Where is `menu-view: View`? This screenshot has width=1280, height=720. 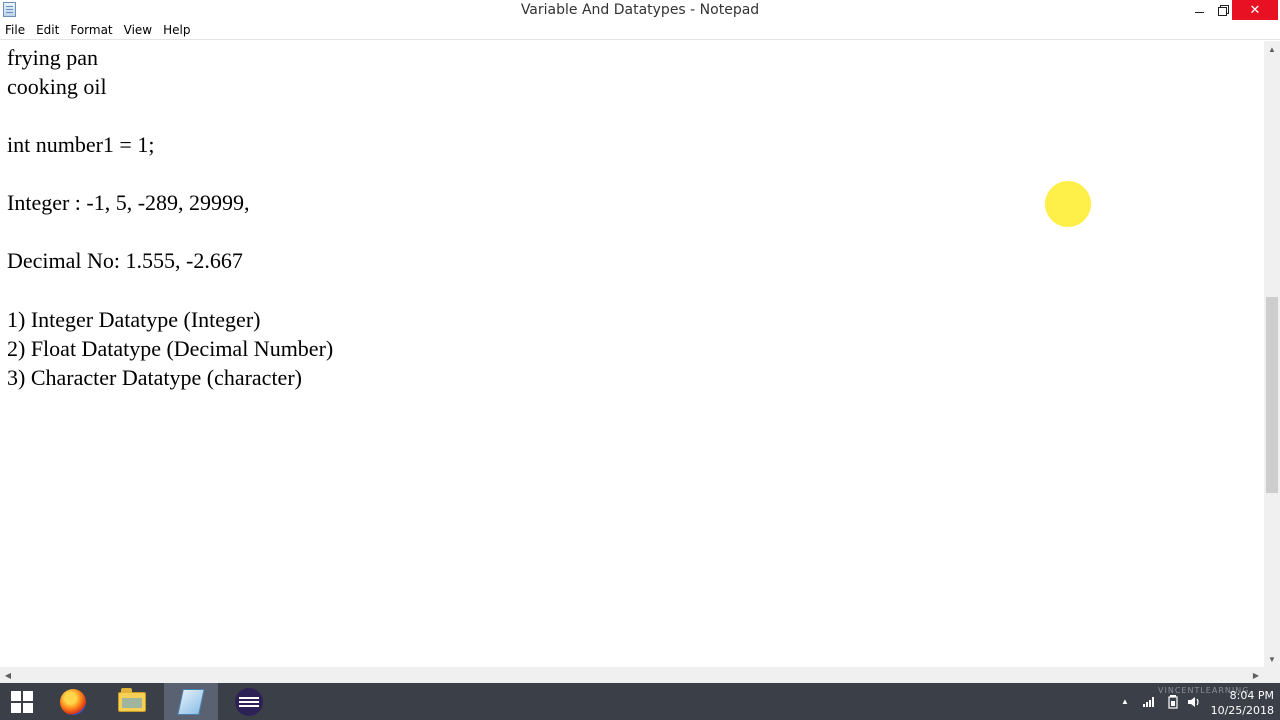
menu-view: View is located at coordinates (138, 30).